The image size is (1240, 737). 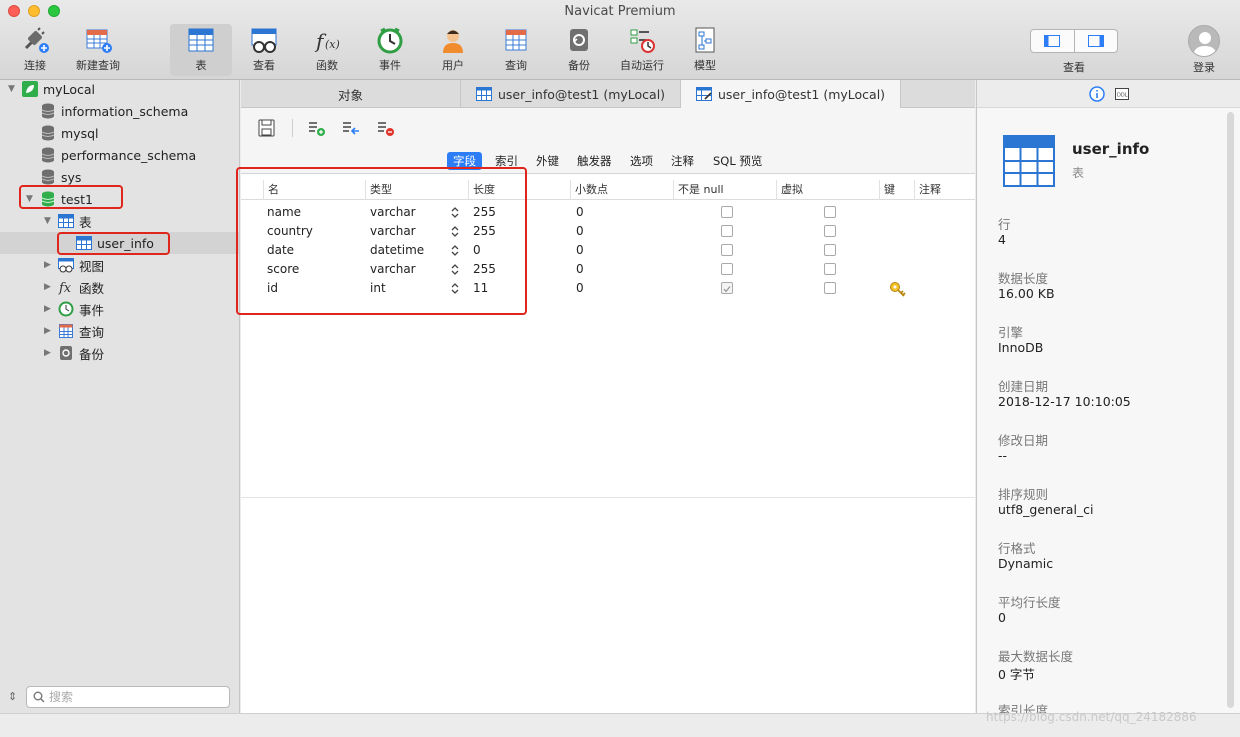 I want to click on subtab-comments: 注释, so click(x=682, y=161).